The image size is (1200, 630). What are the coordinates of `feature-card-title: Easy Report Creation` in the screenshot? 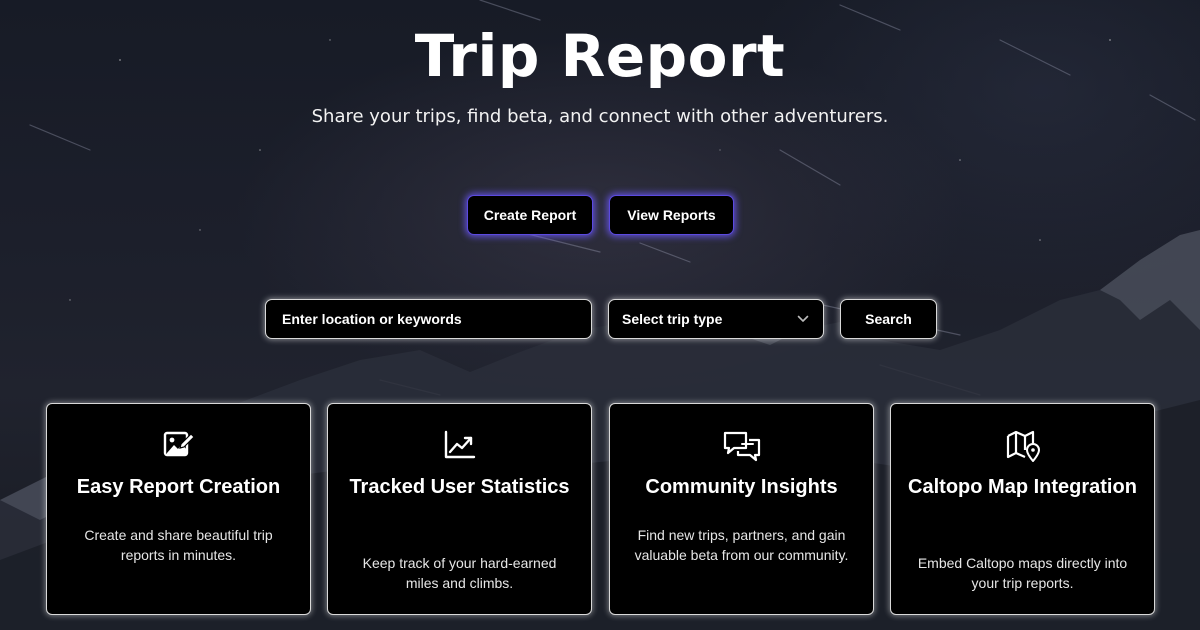 It's located at (178, 487).